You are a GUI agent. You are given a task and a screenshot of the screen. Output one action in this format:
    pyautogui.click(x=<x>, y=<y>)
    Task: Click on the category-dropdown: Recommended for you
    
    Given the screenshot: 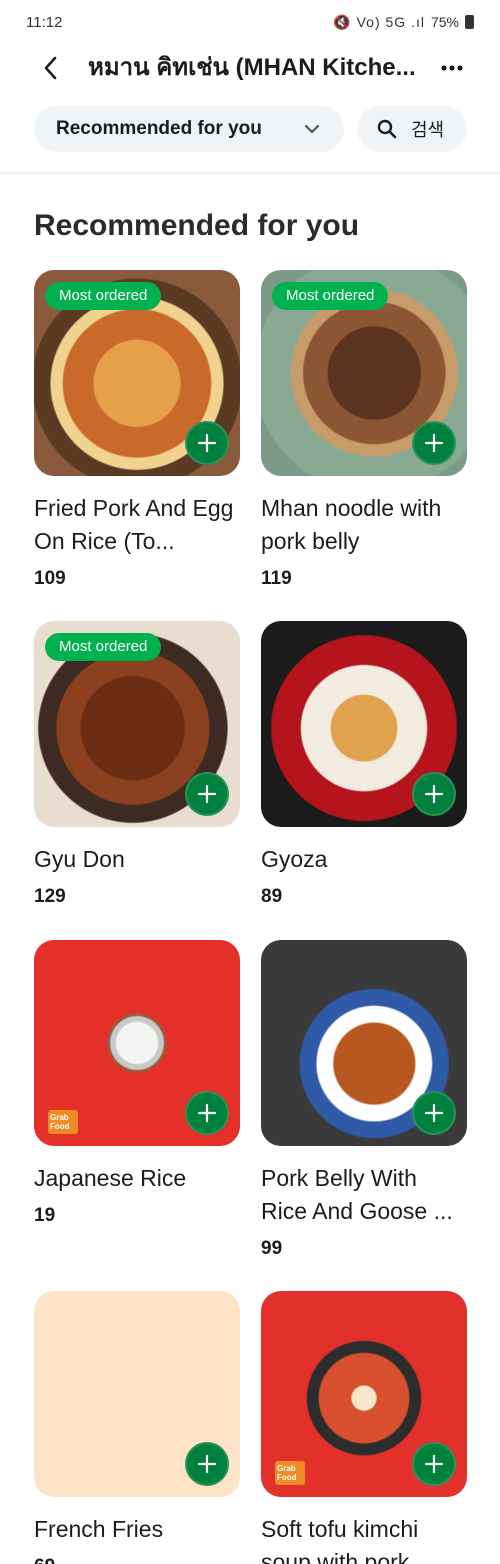 What is the action you would take?
    pyautogui.click(x=189, y=129)
    